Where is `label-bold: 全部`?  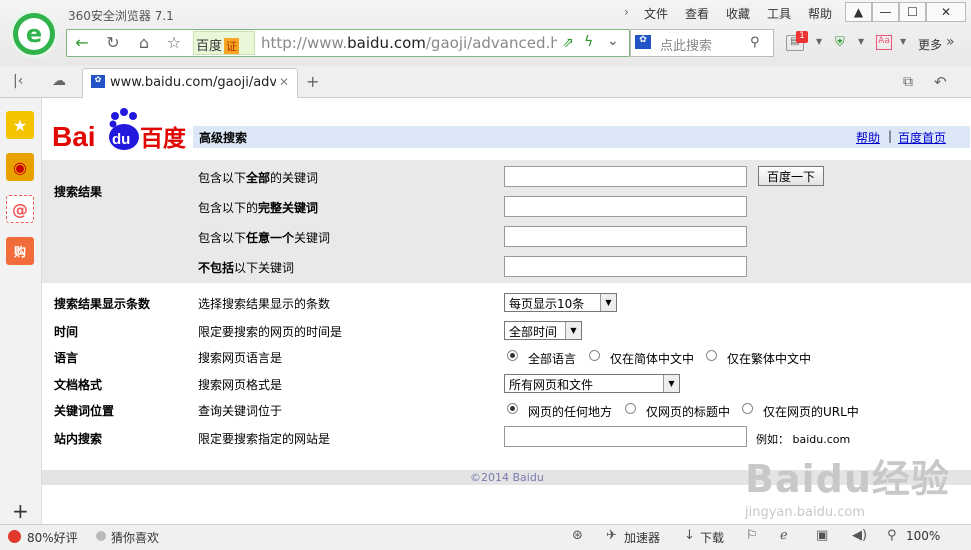
label-bold: 全部 is located at coordinates (258, 178).